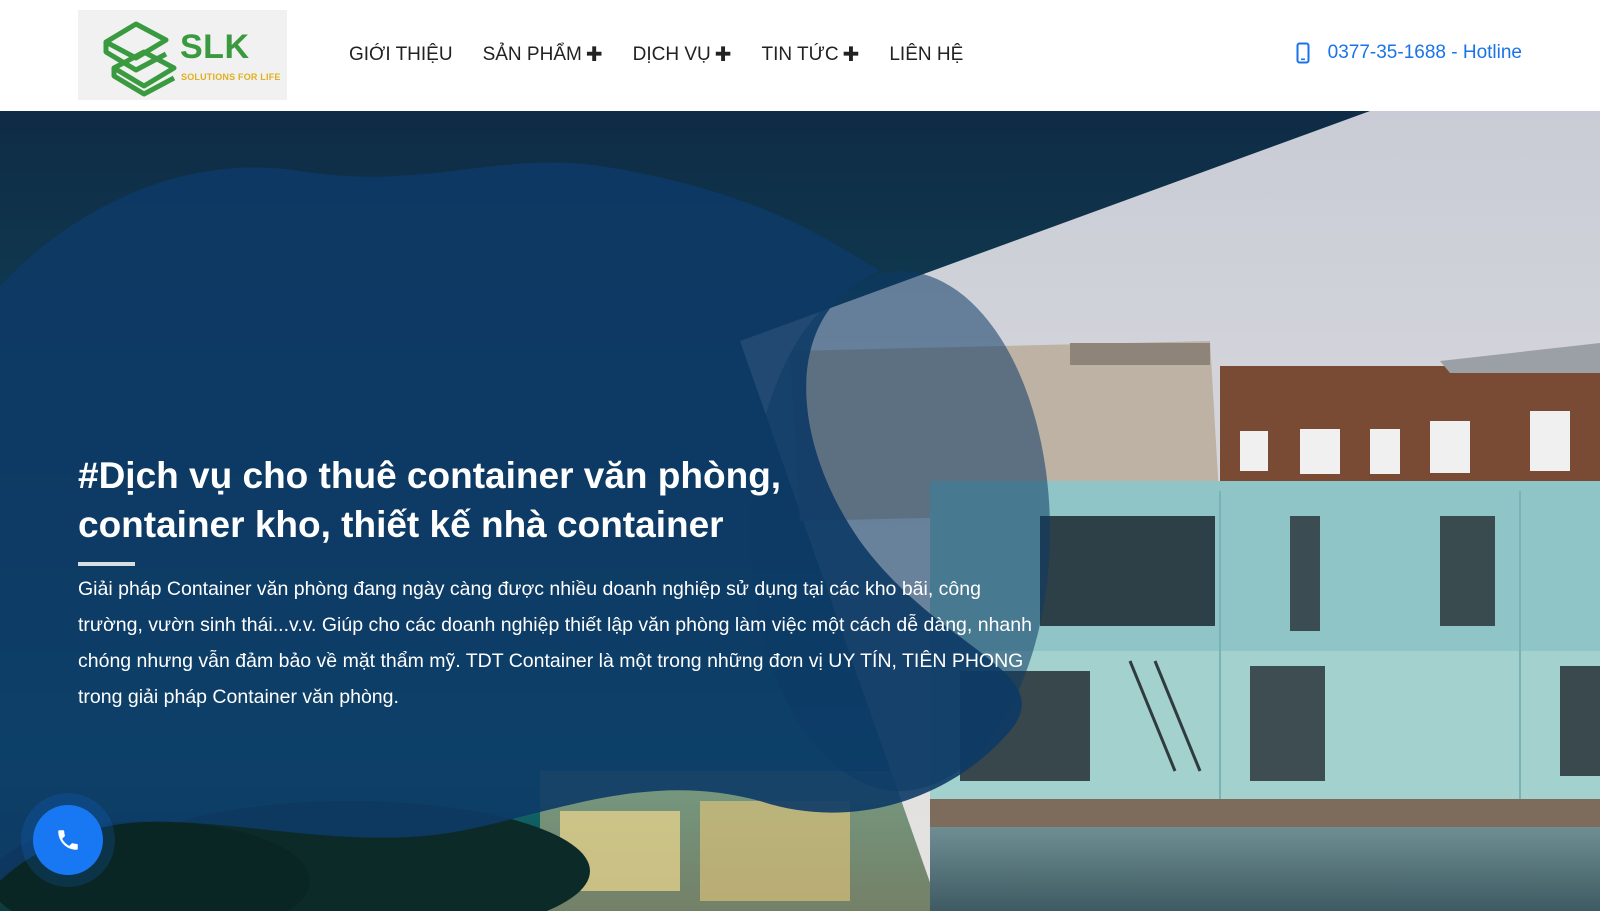 Image resolution: width=1600 pixels, height=911 pixels. I want to click on nav-item-gioi-thieu: GIỚI THIỆU, so click(401, 55).